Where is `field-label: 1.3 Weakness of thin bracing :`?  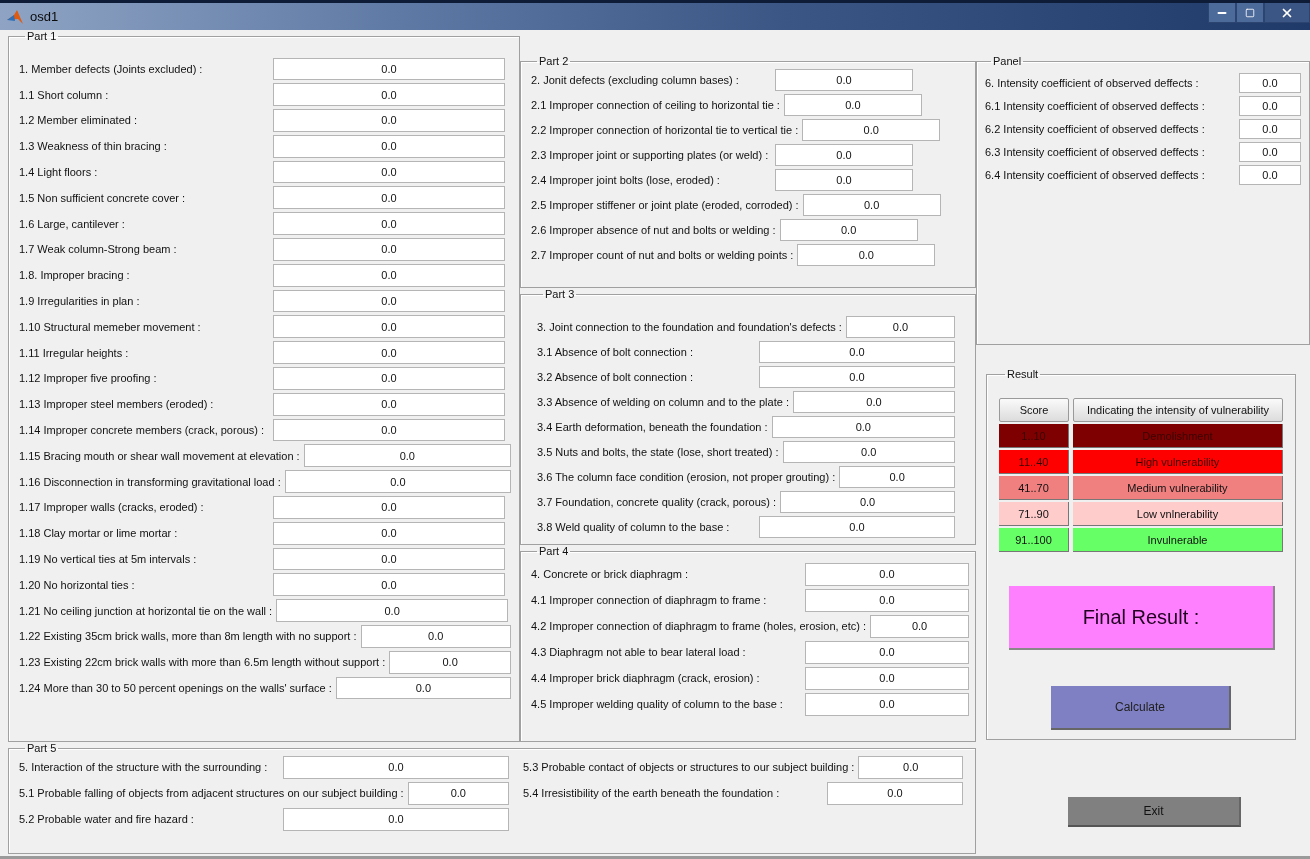 field-label: 1.3 Weakness of thin bracing : is located at coordinates (93, 146).